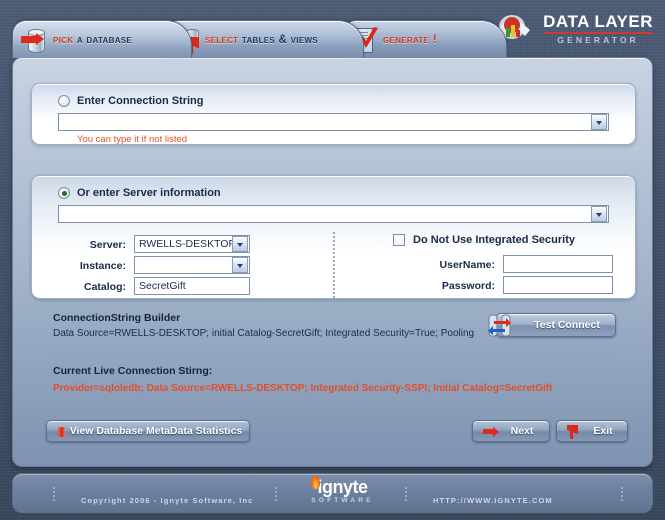 This screenshot has width=665, height=520. What do you see at coordinates (192, 286) in the screenshot?
I see `catalog-field-input: SecretGift` at bounding box center [192, 286].